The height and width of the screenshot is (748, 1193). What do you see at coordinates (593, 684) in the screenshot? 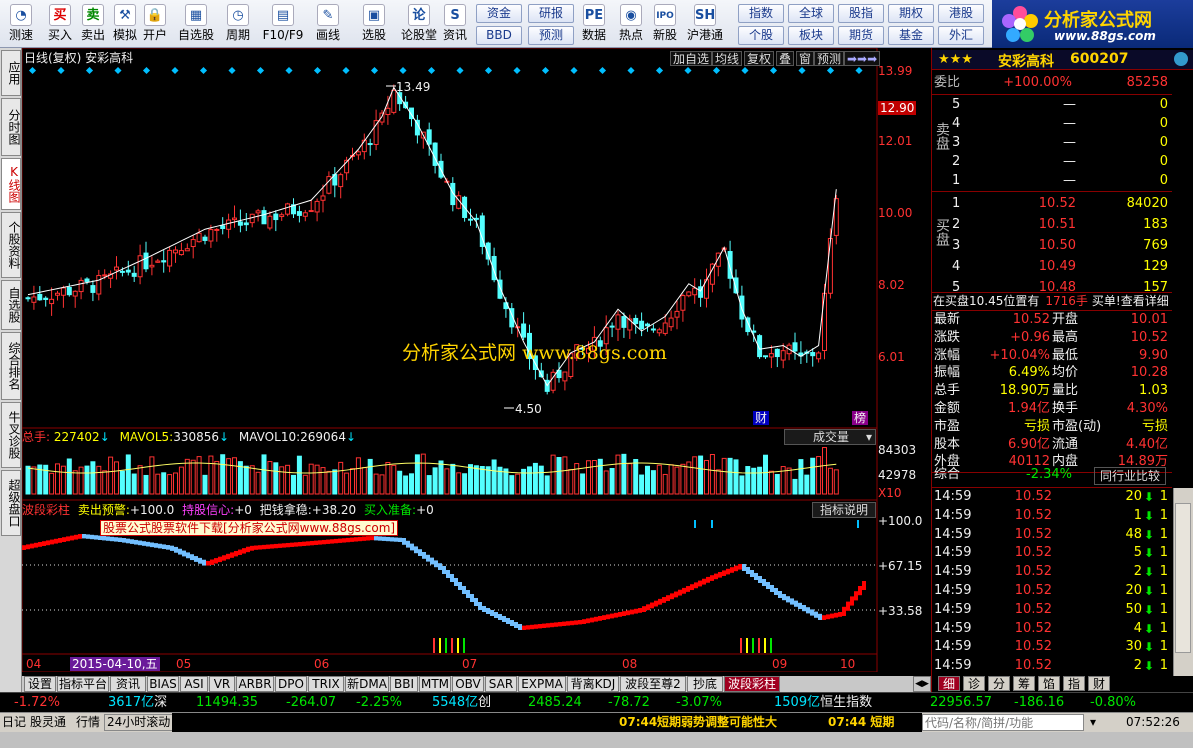
I see `indicator-tab-15: 背离KDJ` at bounding box center [593, 684].